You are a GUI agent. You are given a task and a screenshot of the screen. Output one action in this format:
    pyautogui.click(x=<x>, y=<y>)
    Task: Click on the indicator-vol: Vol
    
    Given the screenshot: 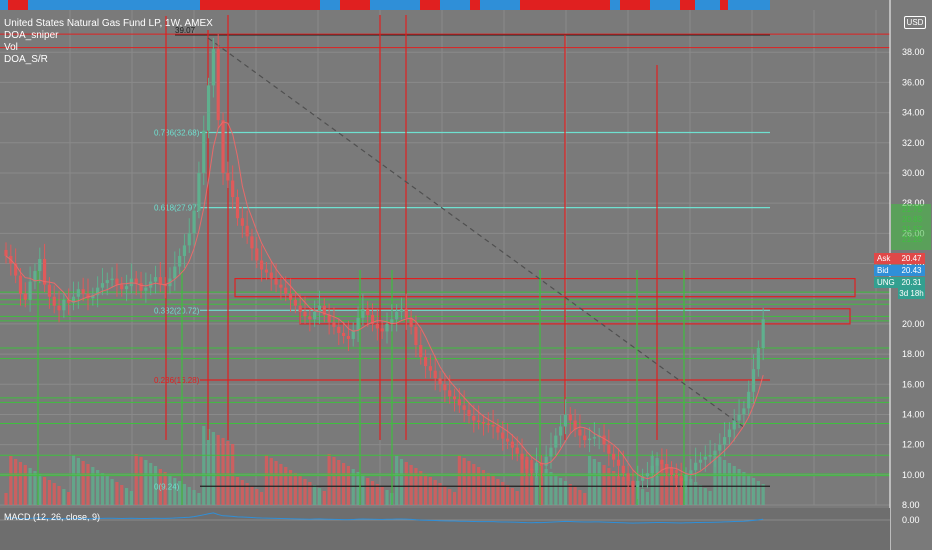 What is the action you would take?
    pyautogui.click(x=108, y=48)
    